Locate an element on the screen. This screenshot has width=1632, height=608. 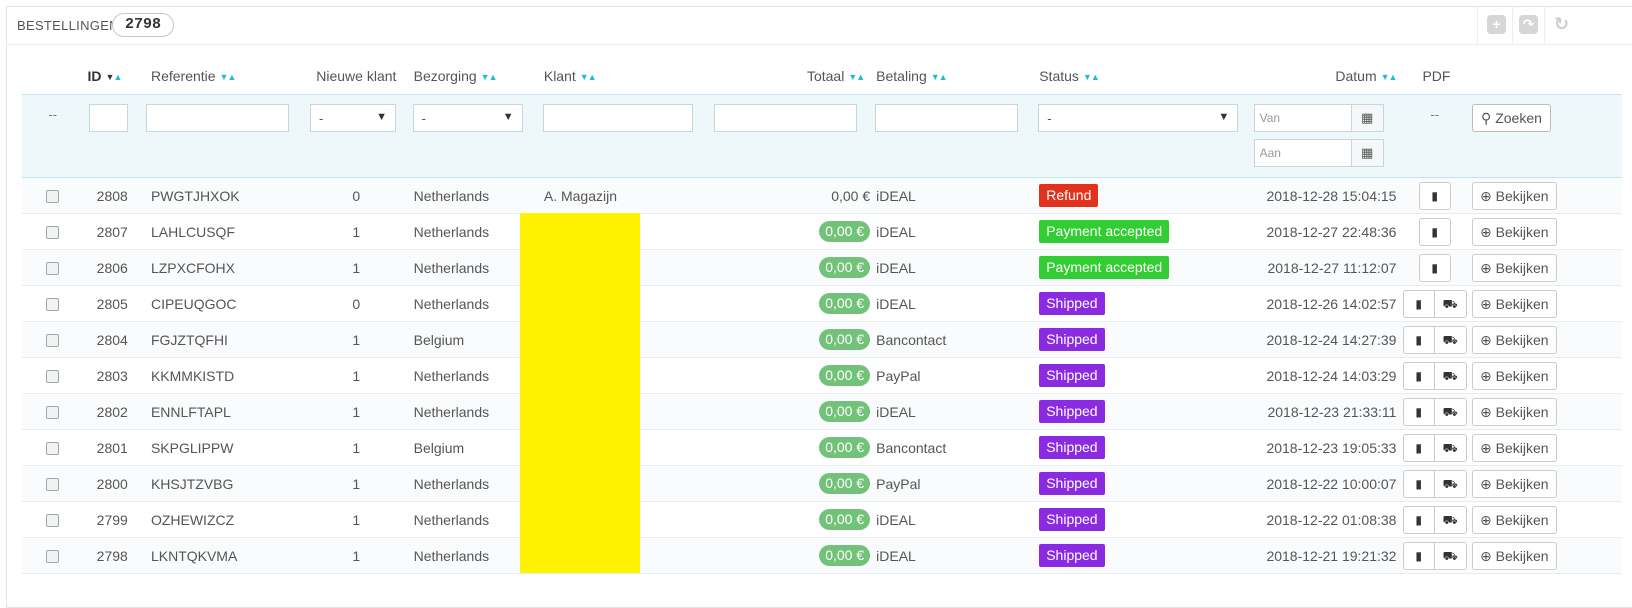
filter-id-input is located at coordinates (108, 118).